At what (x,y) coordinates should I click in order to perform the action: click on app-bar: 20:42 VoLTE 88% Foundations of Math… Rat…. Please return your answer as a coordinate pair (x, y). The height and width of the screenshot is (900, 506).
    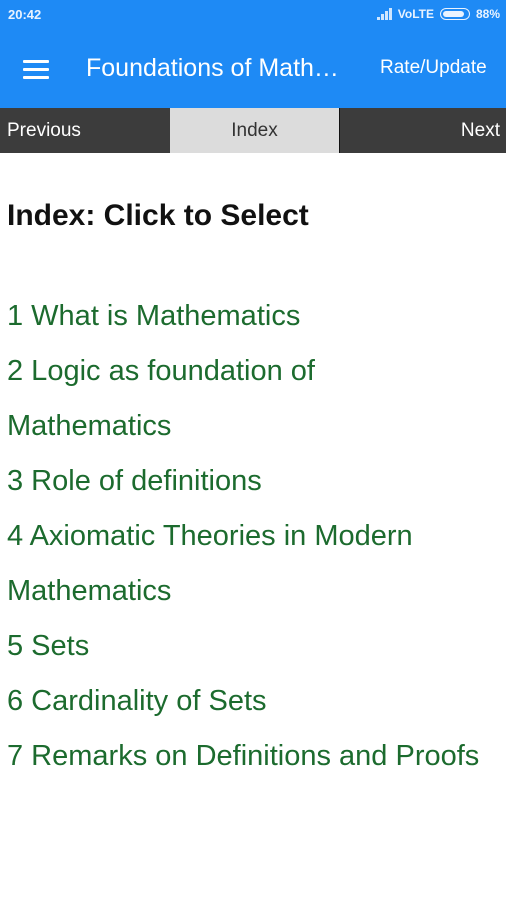
    Looking at the image, I should click on (253, 54).